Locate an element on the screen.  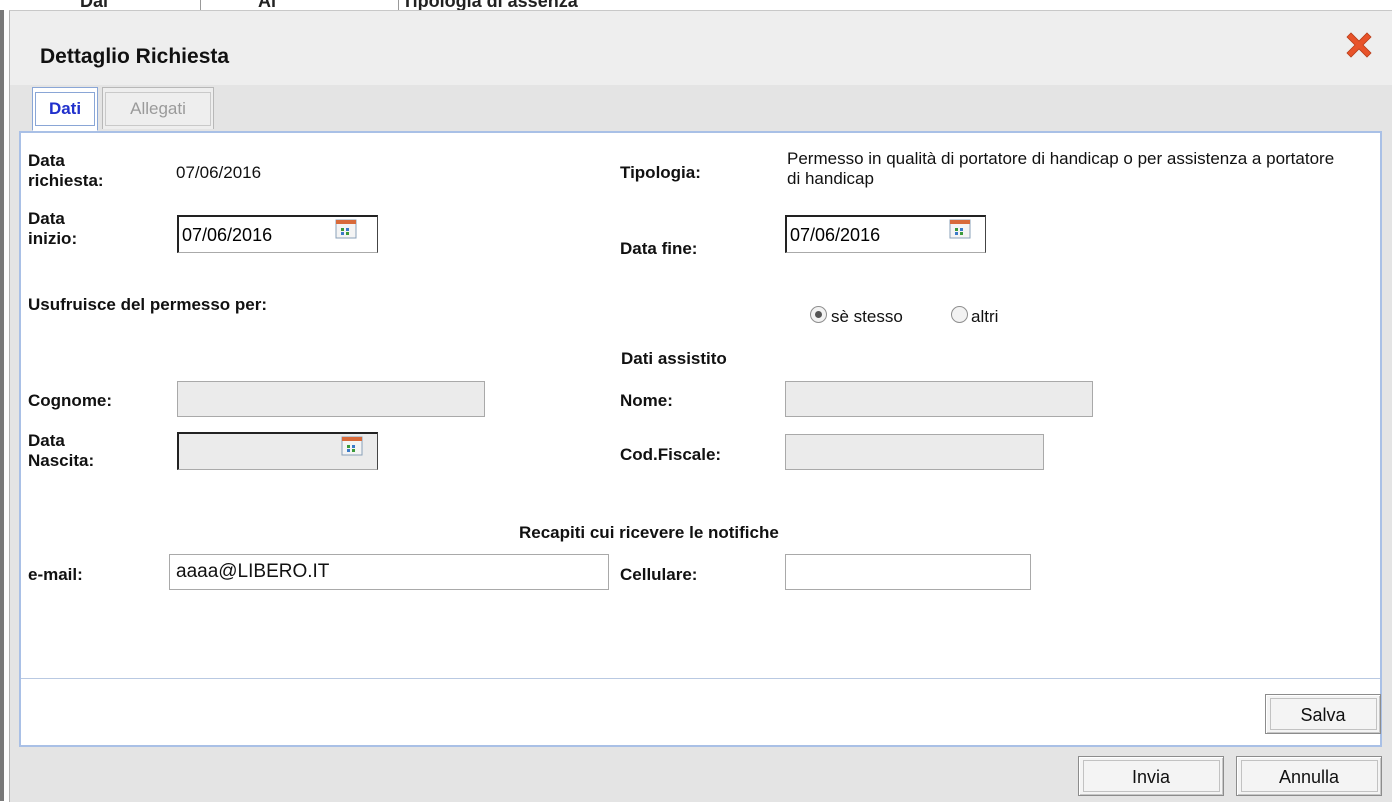
cognome-input is located at coordinates (331, 399).